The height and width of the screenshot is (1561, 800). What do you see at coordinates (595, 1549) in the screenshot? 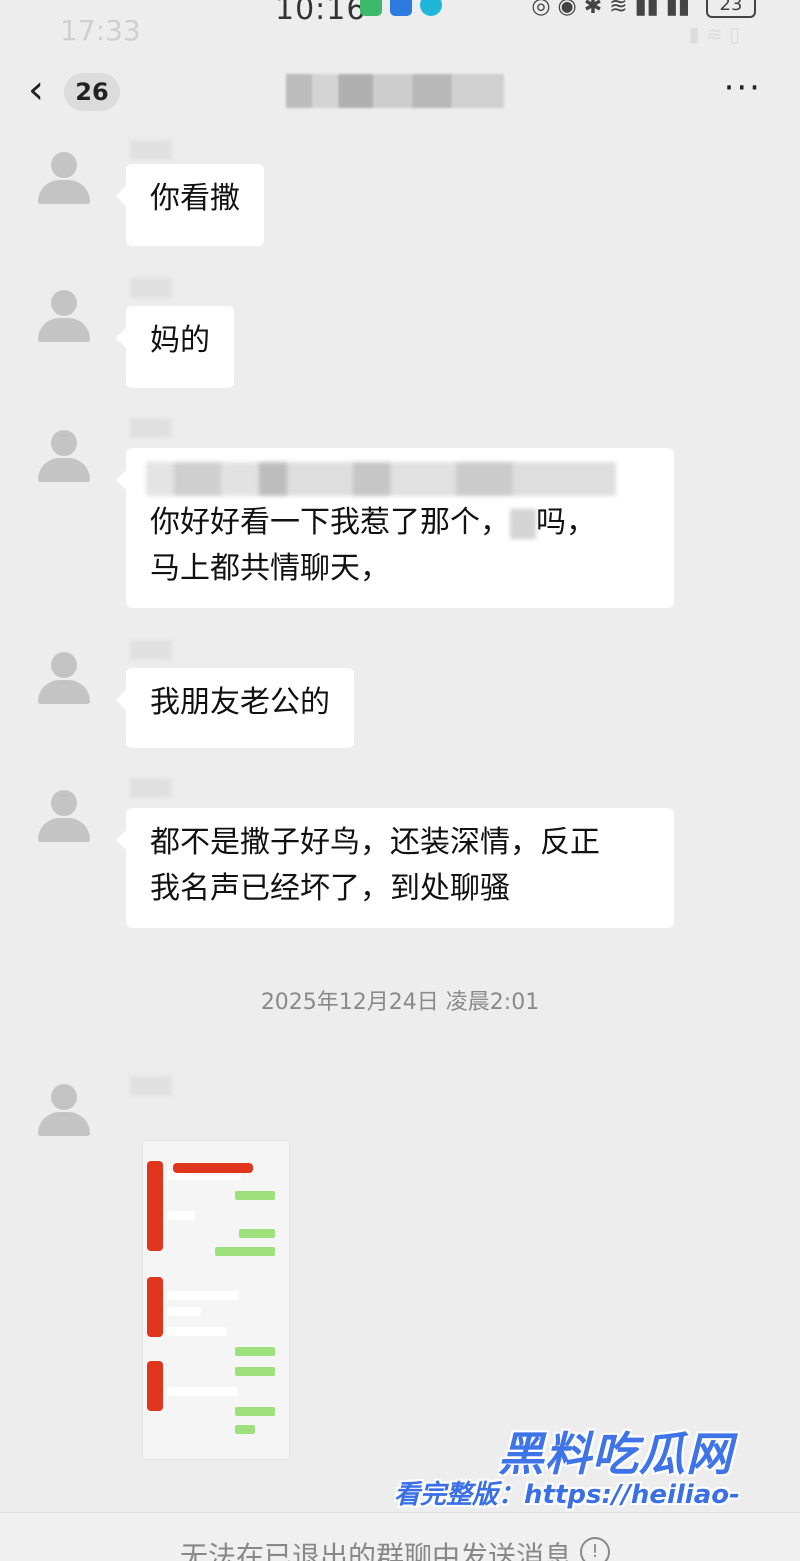
I see `info-icon: !` at bounding box center [595, 1549].